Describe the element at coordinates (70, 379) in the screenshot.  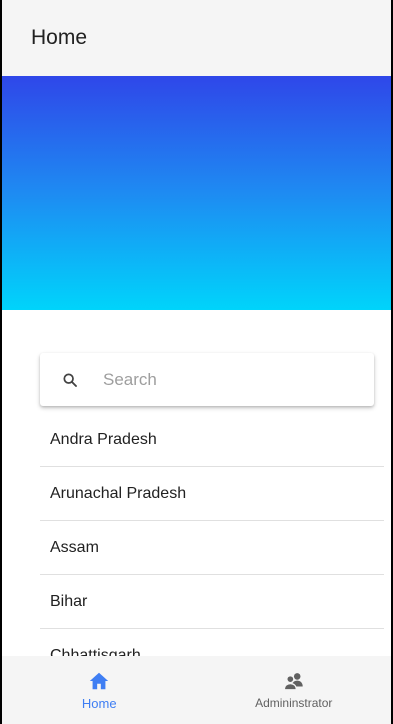
I see `search-icon` at that location.